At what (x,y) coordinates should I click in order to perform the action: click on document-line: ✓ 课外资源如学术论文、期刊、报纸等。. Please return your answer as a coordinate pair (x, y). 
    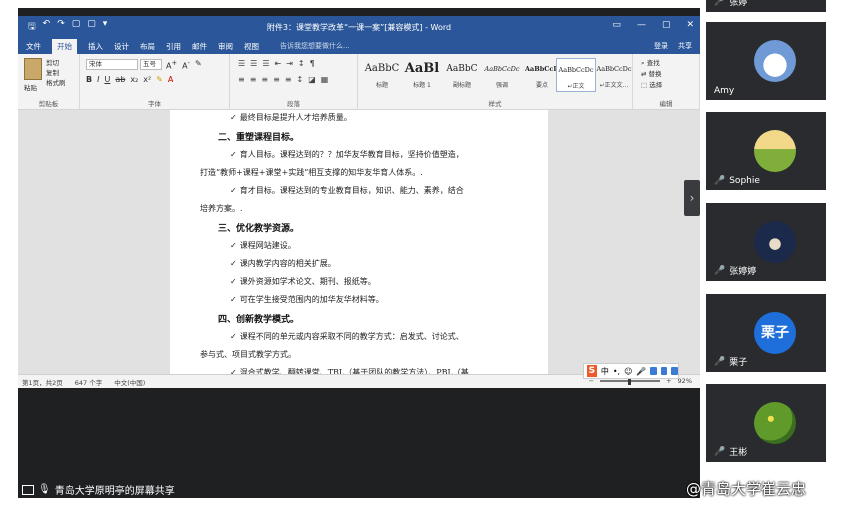
    Looking at the image, I should click on (303, 281).